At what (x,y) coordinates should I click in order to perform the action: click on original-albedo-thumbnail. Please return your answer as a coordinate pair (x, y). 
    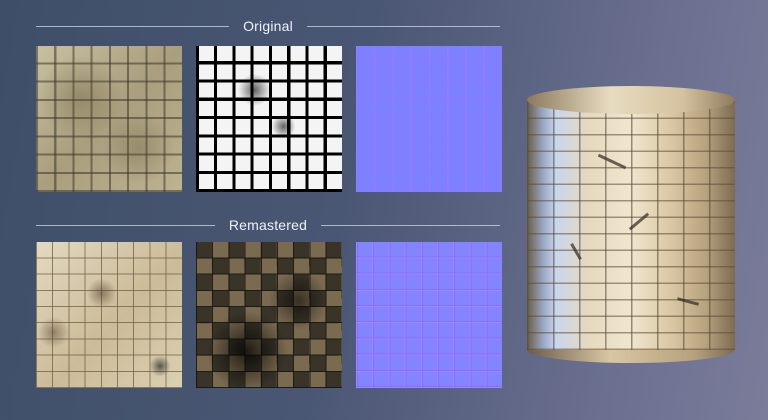
    Looking at the image, I should click on (109, 119).